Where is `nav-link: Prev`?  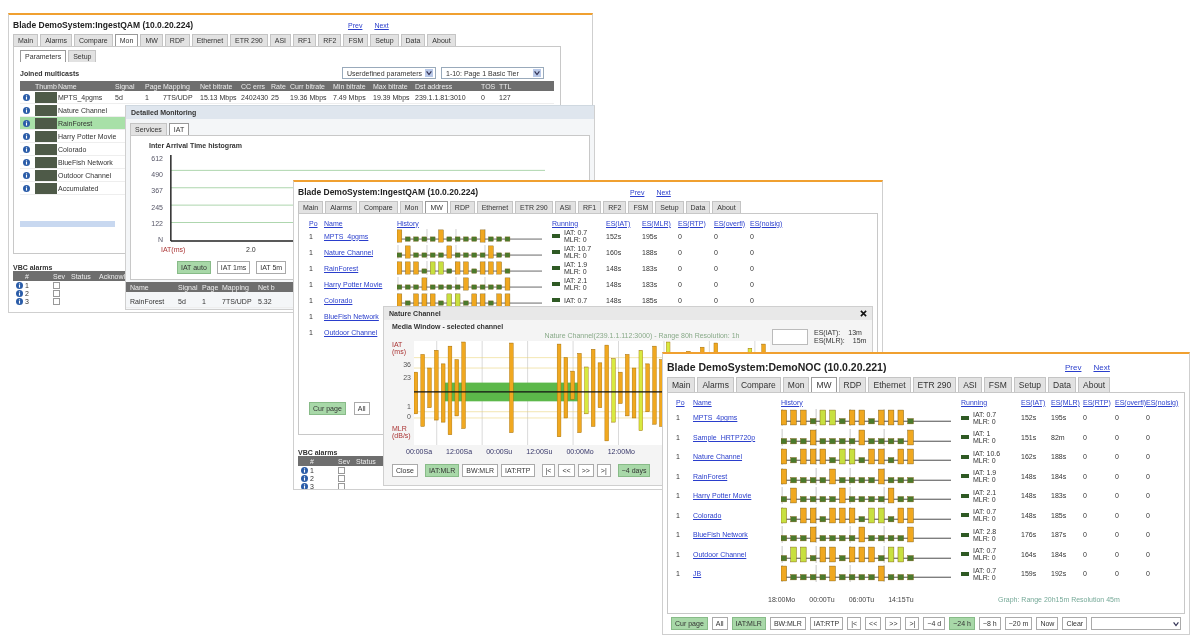
nav-link: Prev is located at coordinates (1073, 367).